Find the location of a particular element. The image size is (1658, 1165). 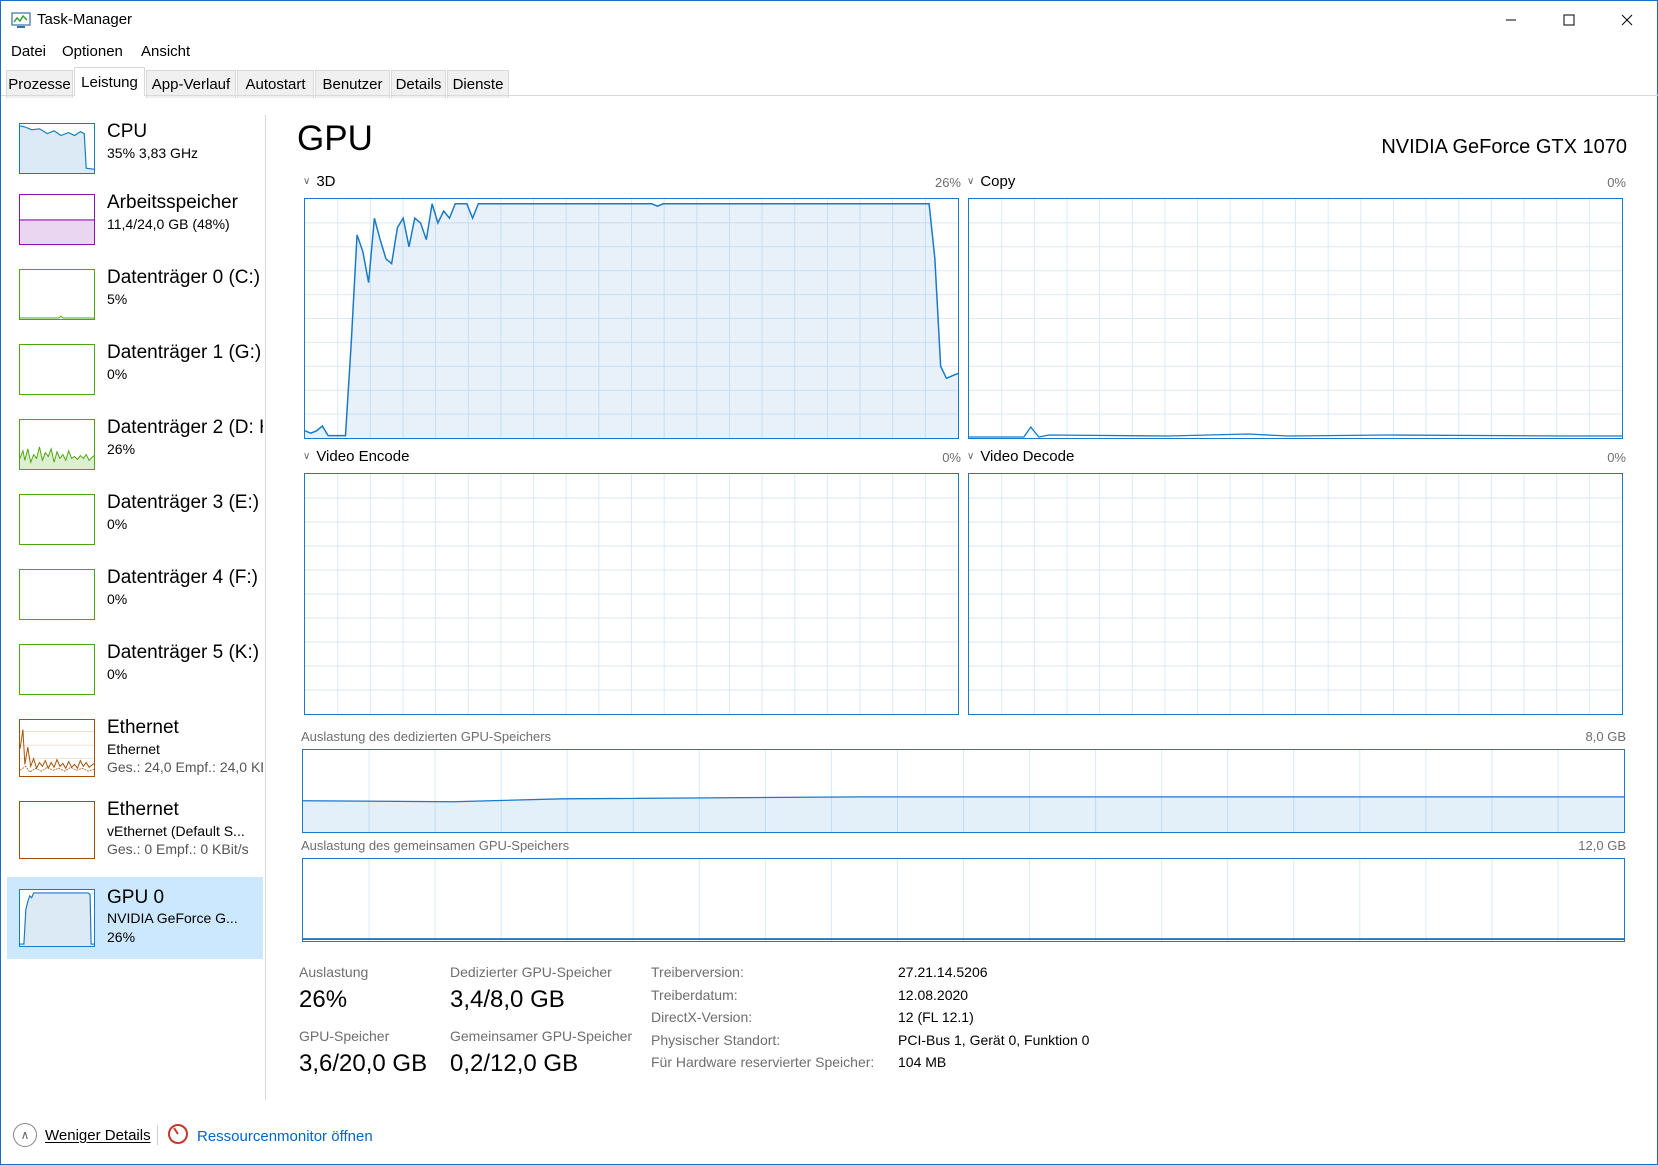

gpu-thumbnail is located at coordinates (57, 918).